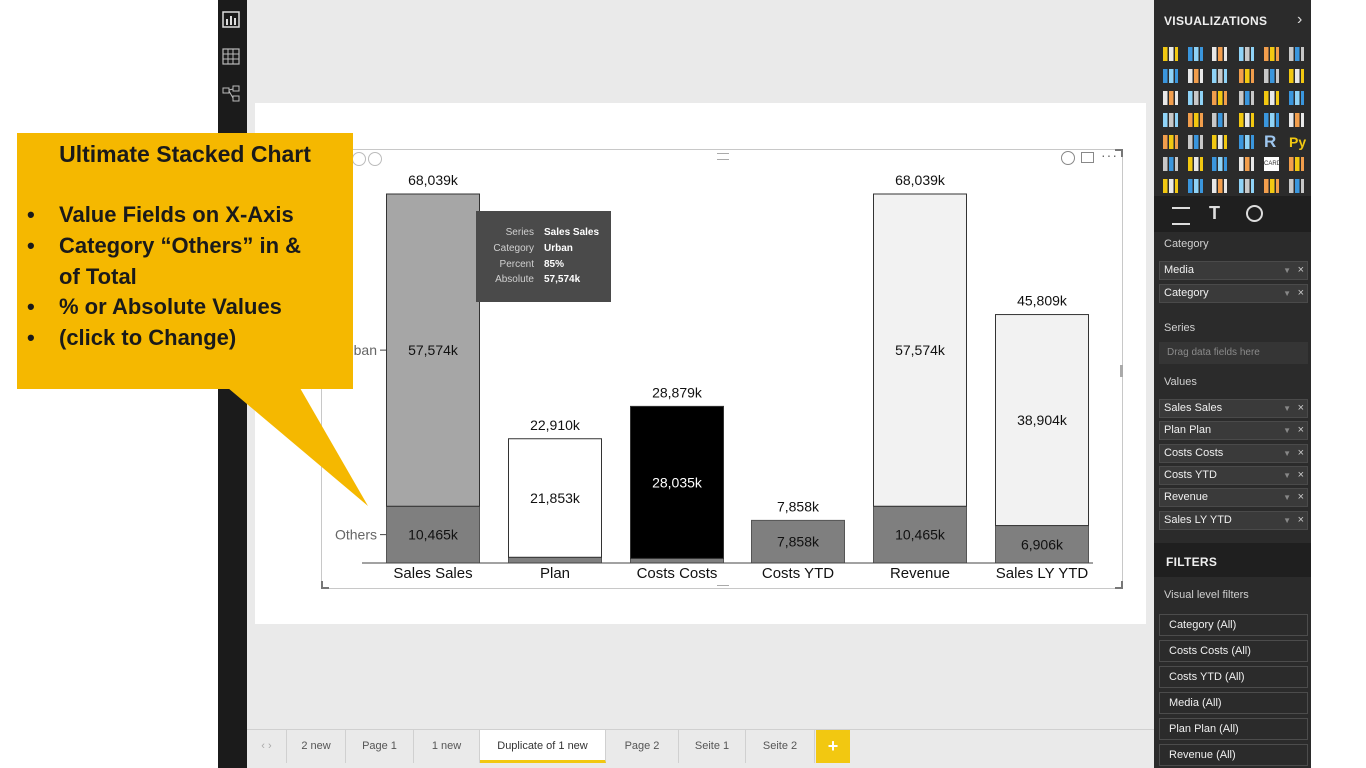 Image resolution: width=1366 pixels, height=768 pixels. I want to click on category-well-label: Category, so click(1186, 244).